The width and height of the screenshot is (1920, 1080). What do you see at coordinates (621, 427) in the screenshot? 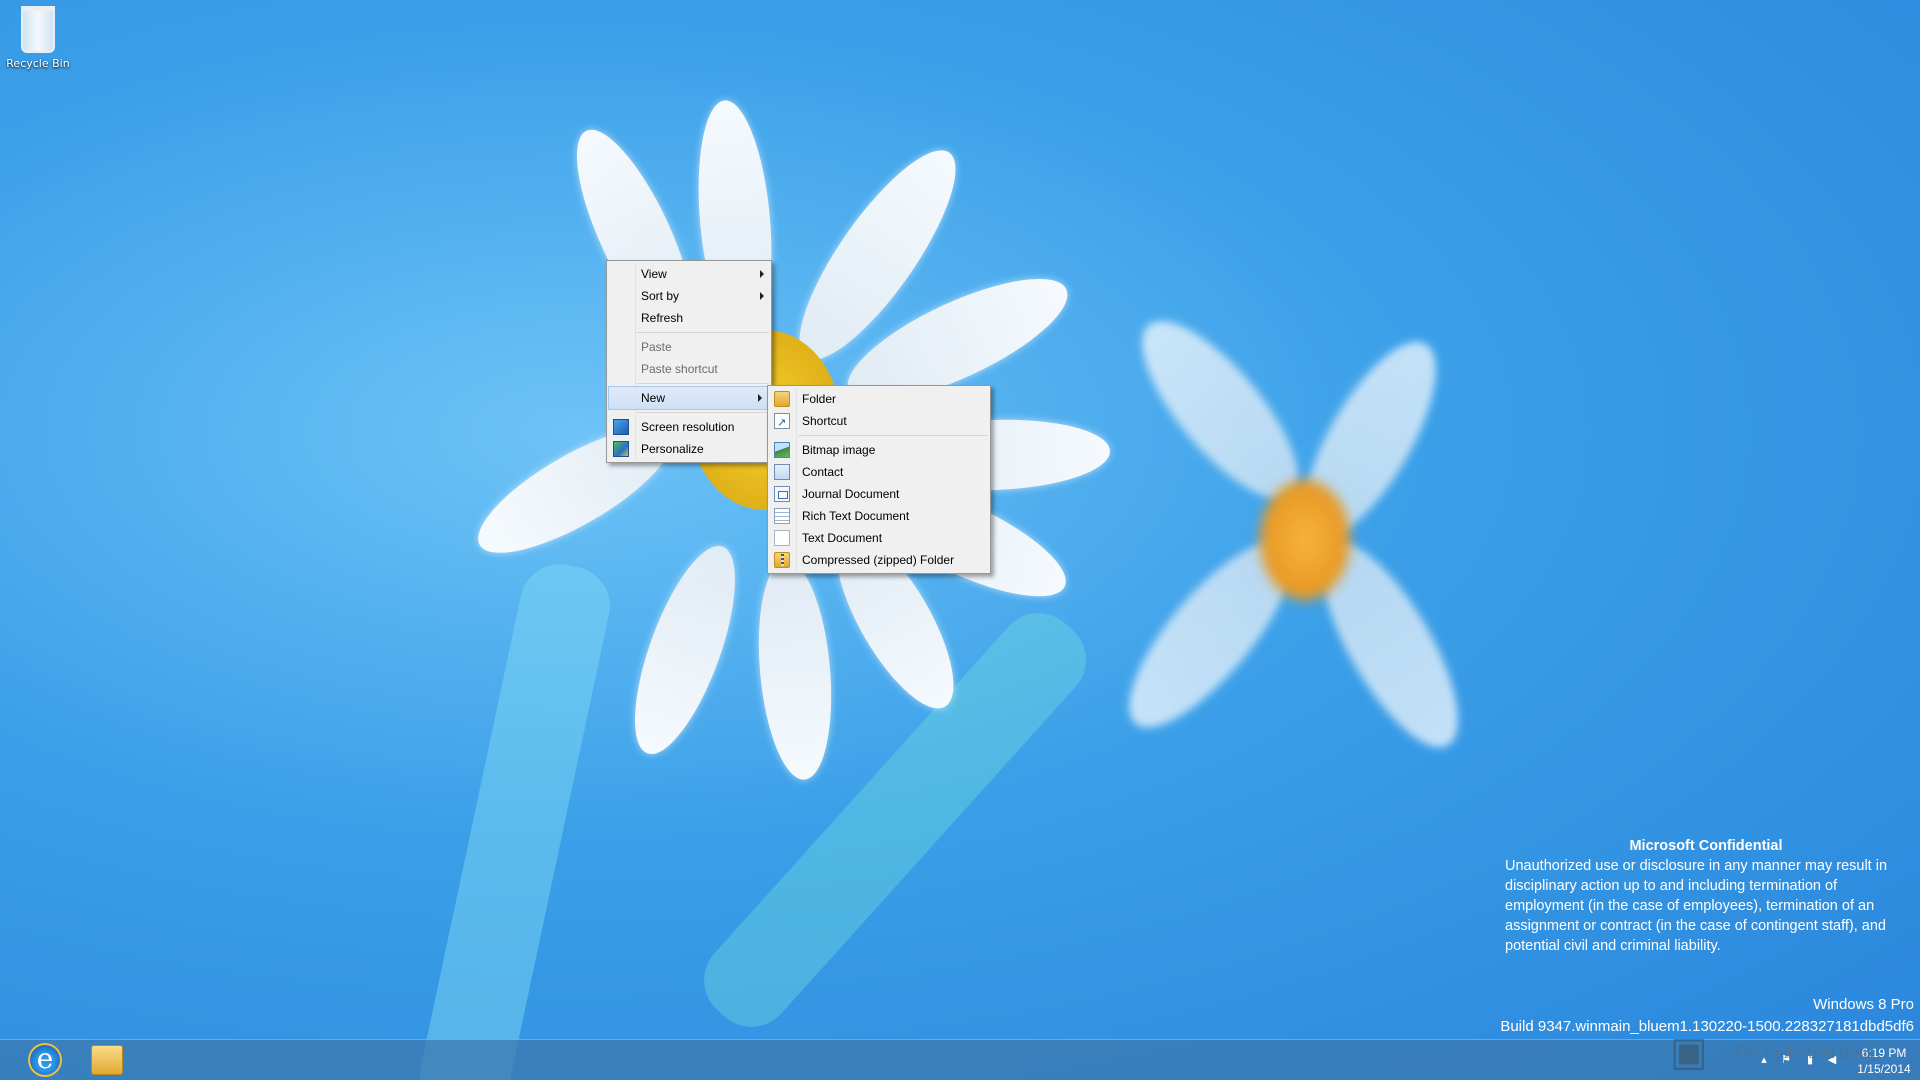
I see `screen-resolution-icon` at bounding box center [621, 427].